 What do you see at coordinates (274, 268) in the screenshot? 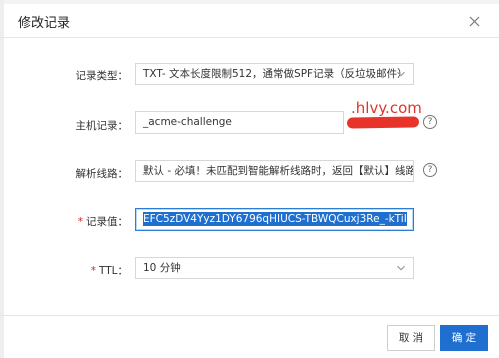
I see `ttl-select: 10 分钟` at bounding box center [274, 268].